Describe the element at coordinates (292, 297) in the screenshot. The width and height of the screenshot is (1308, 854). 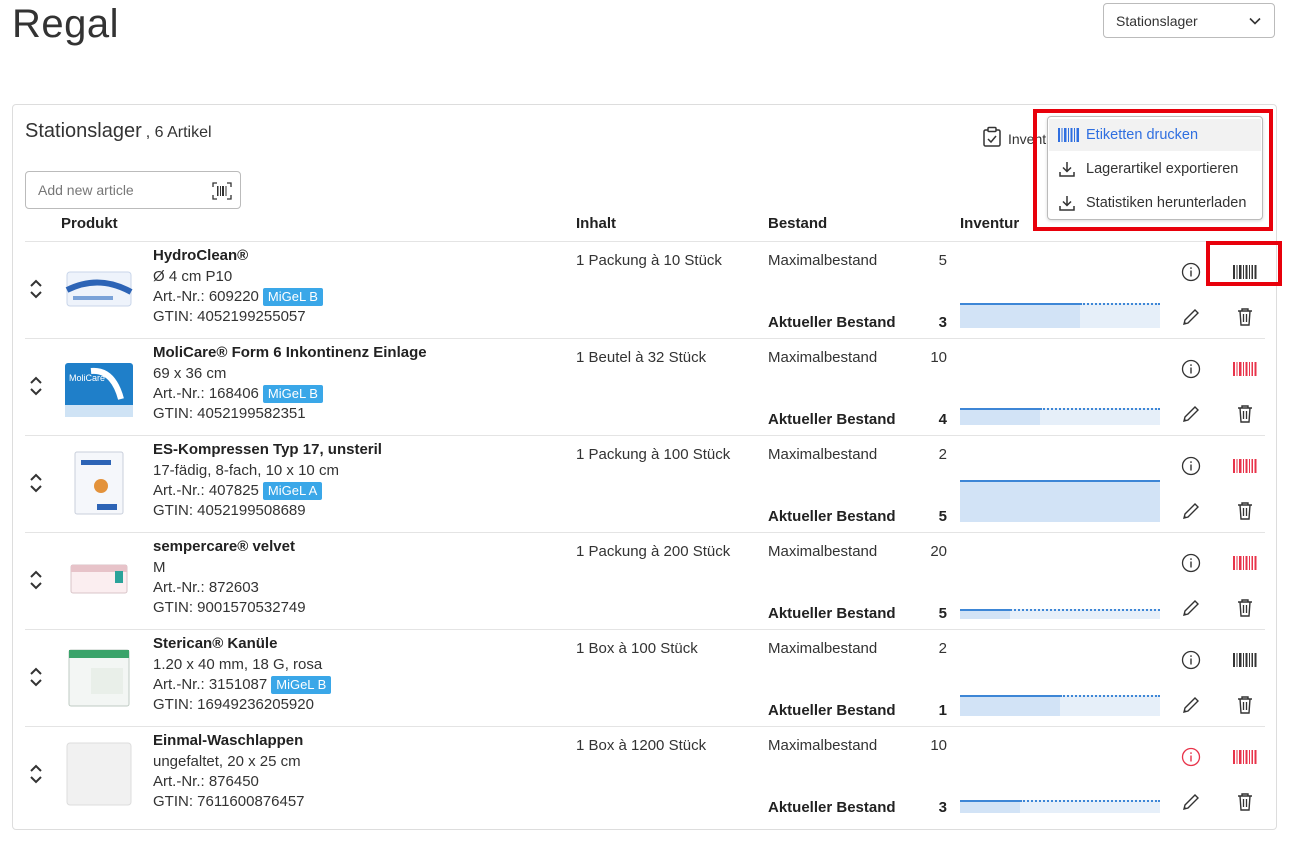
I see `migel-badge: MiGeL B` at that location.